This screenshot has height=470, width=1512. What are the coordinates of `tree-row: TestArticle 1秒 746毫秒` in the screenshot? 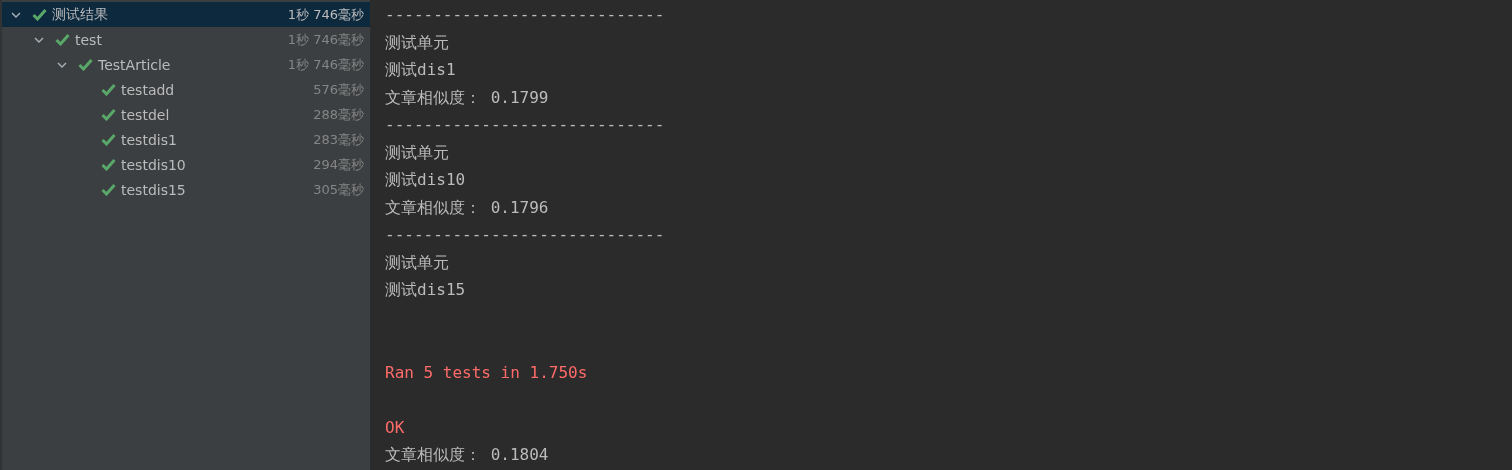 It's located at (186, 64).